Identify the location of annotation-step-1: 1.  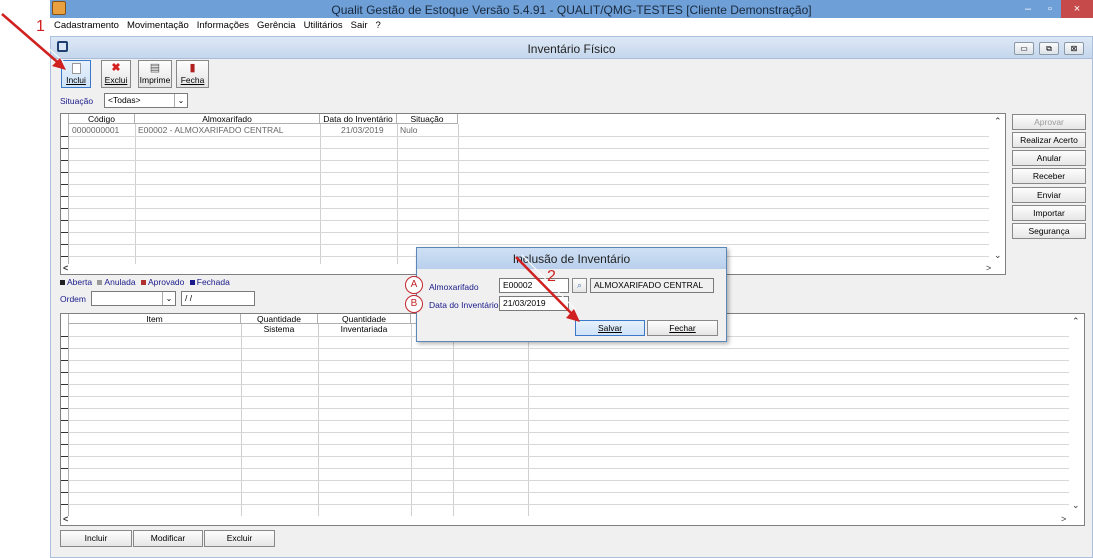
(40, 26).